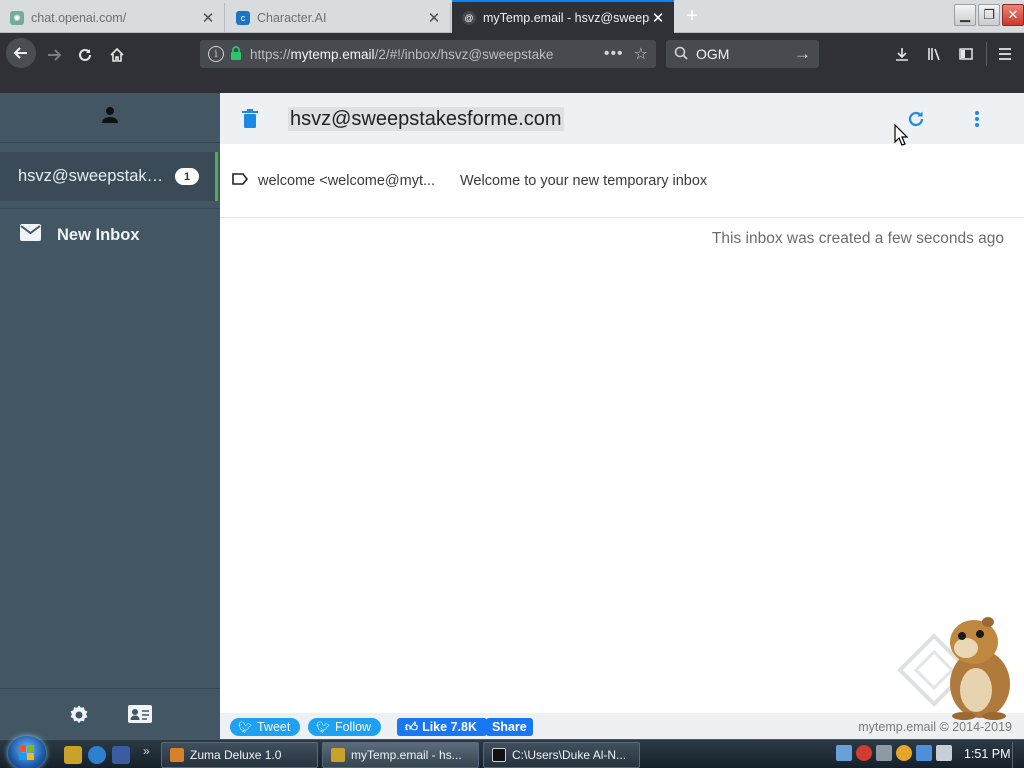 The width and height of the screenshot is (1024, 768). Describe the element at coordinates (140, 716) in the screenshot. I see `contact-card-icon` at that location.